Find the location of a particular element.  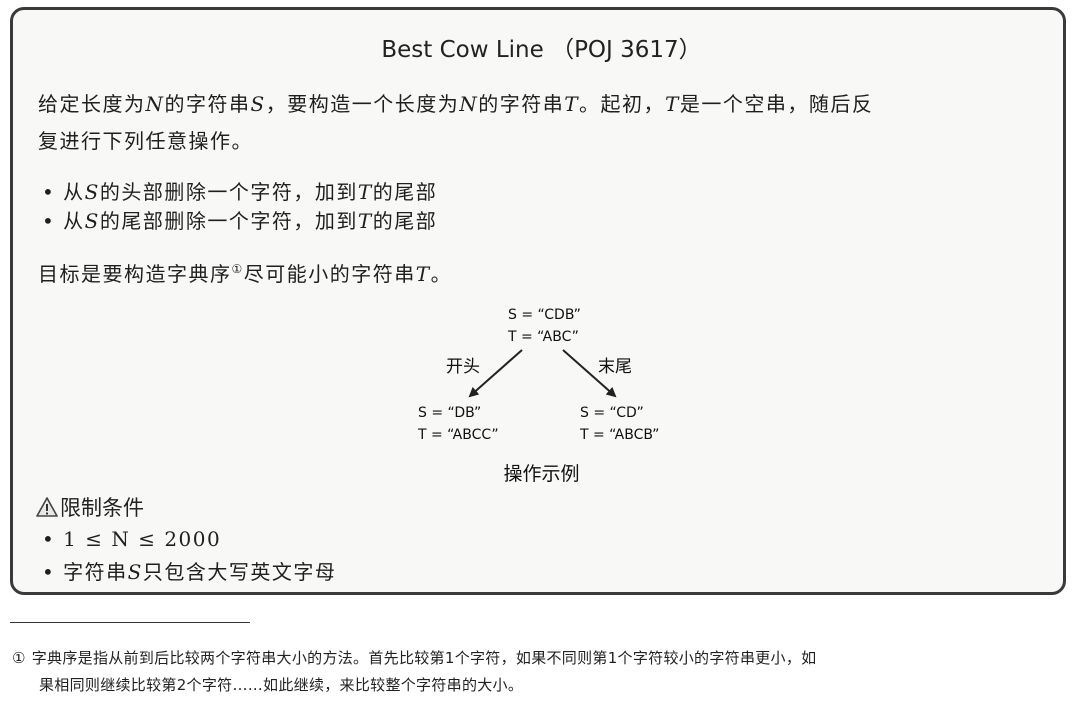

constraints-heading: 限制条件 is located at coordinates (90, 507).